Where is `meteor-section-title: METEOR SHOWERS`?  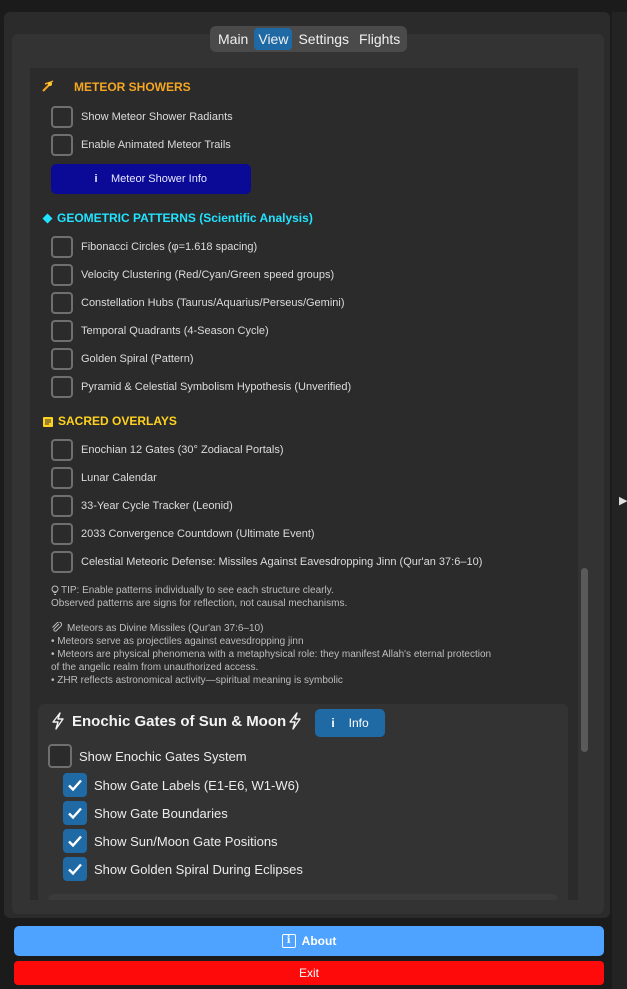
meteor-section-title: METEOR SHOWERS is located at coordinates (132, 87).